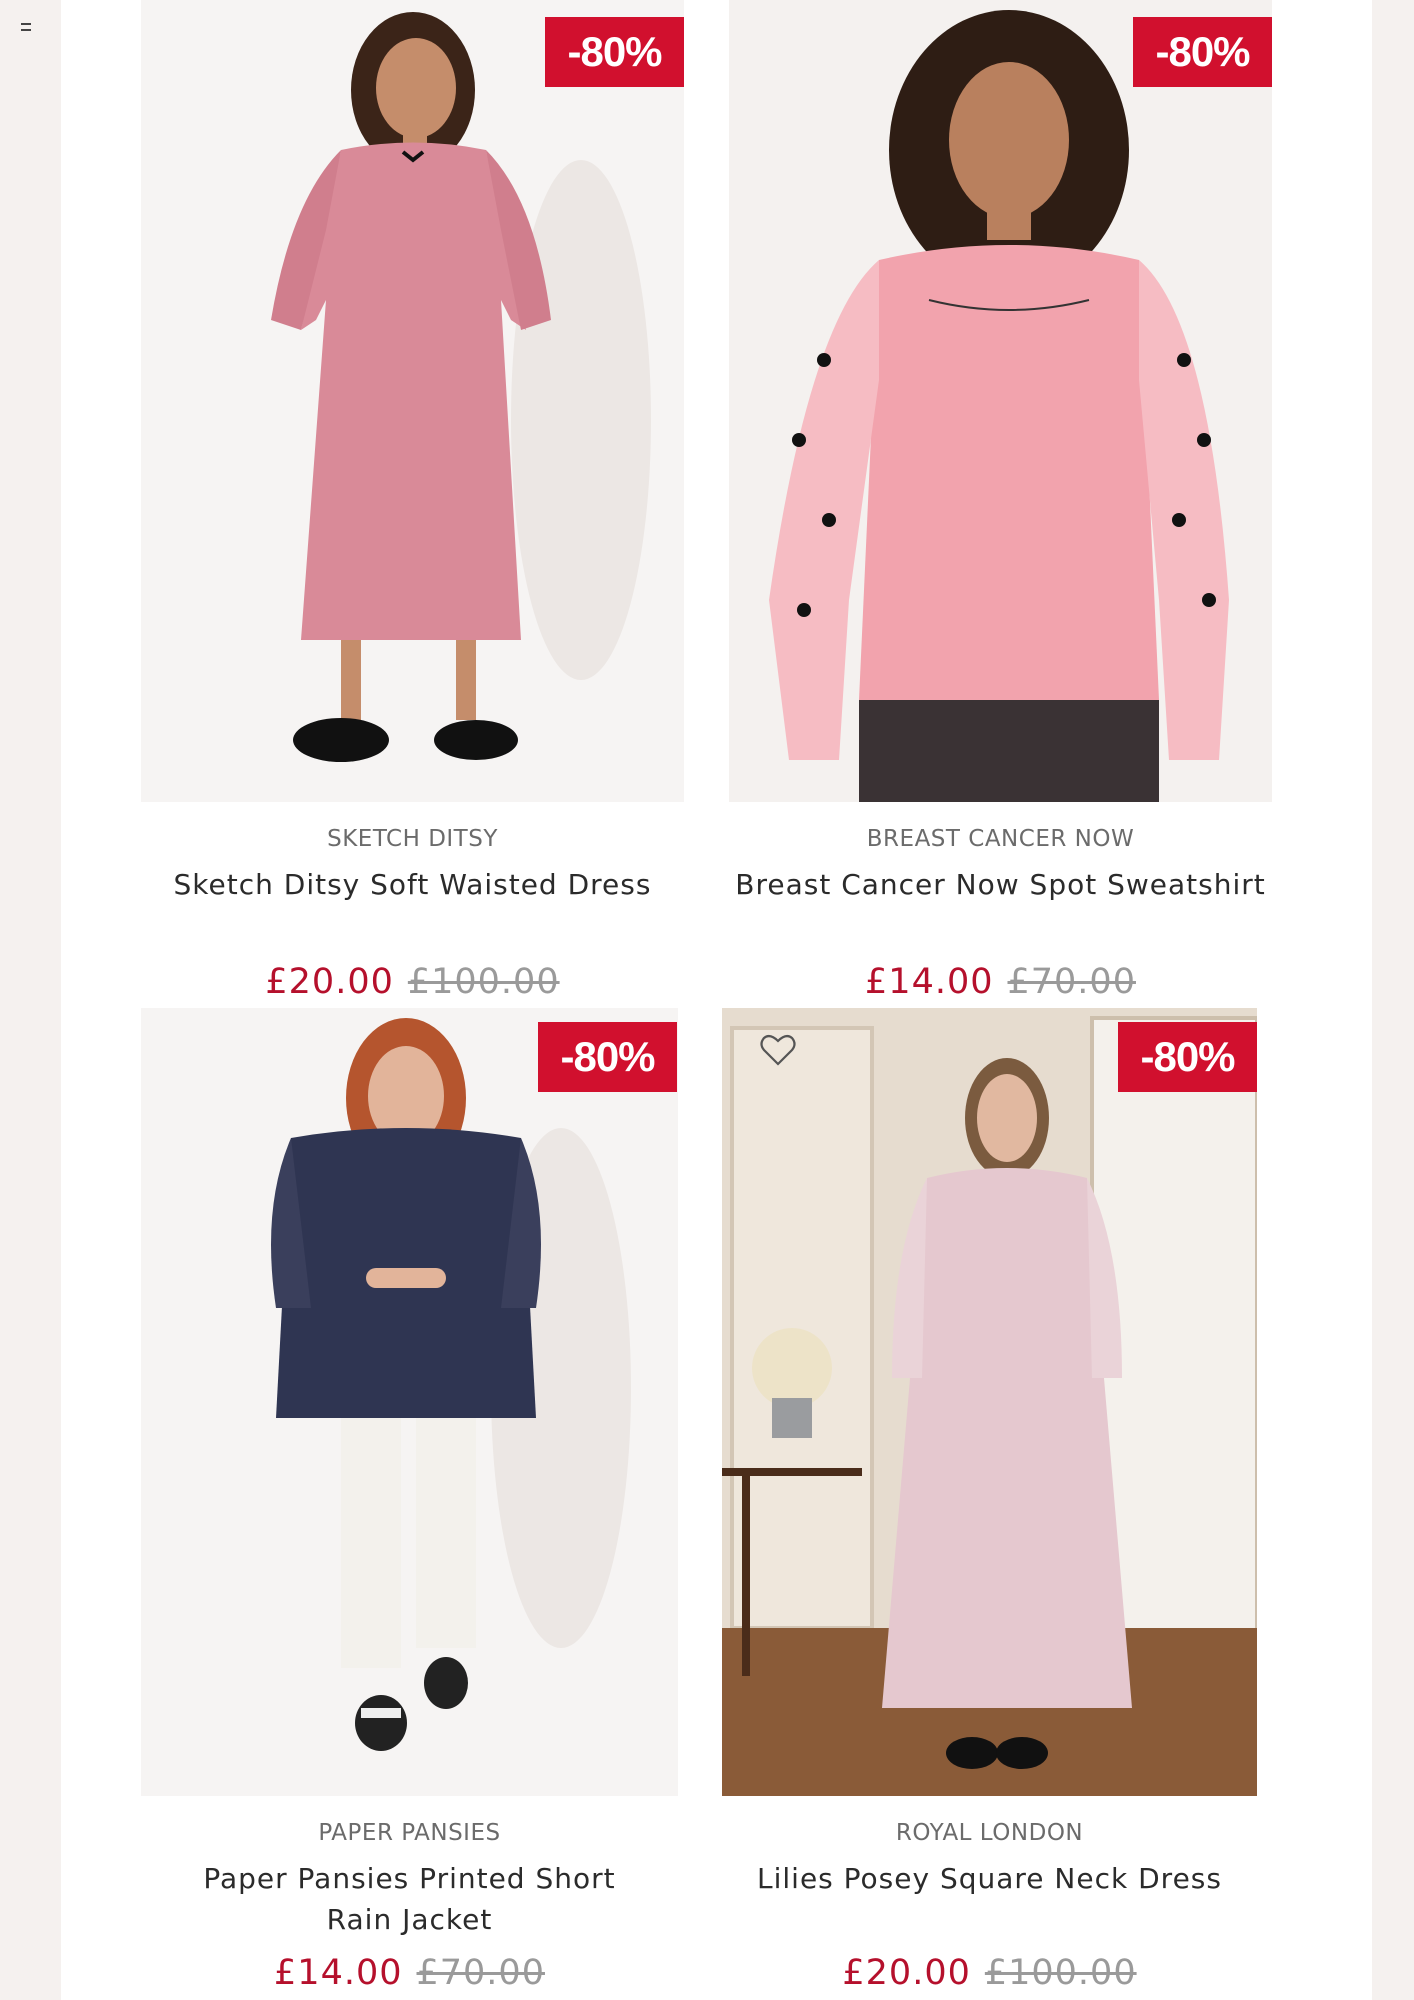 This screenshot has width=1414, height=2000. I want to click on product-brand: SKETCH DITSY, so click(412, 839).